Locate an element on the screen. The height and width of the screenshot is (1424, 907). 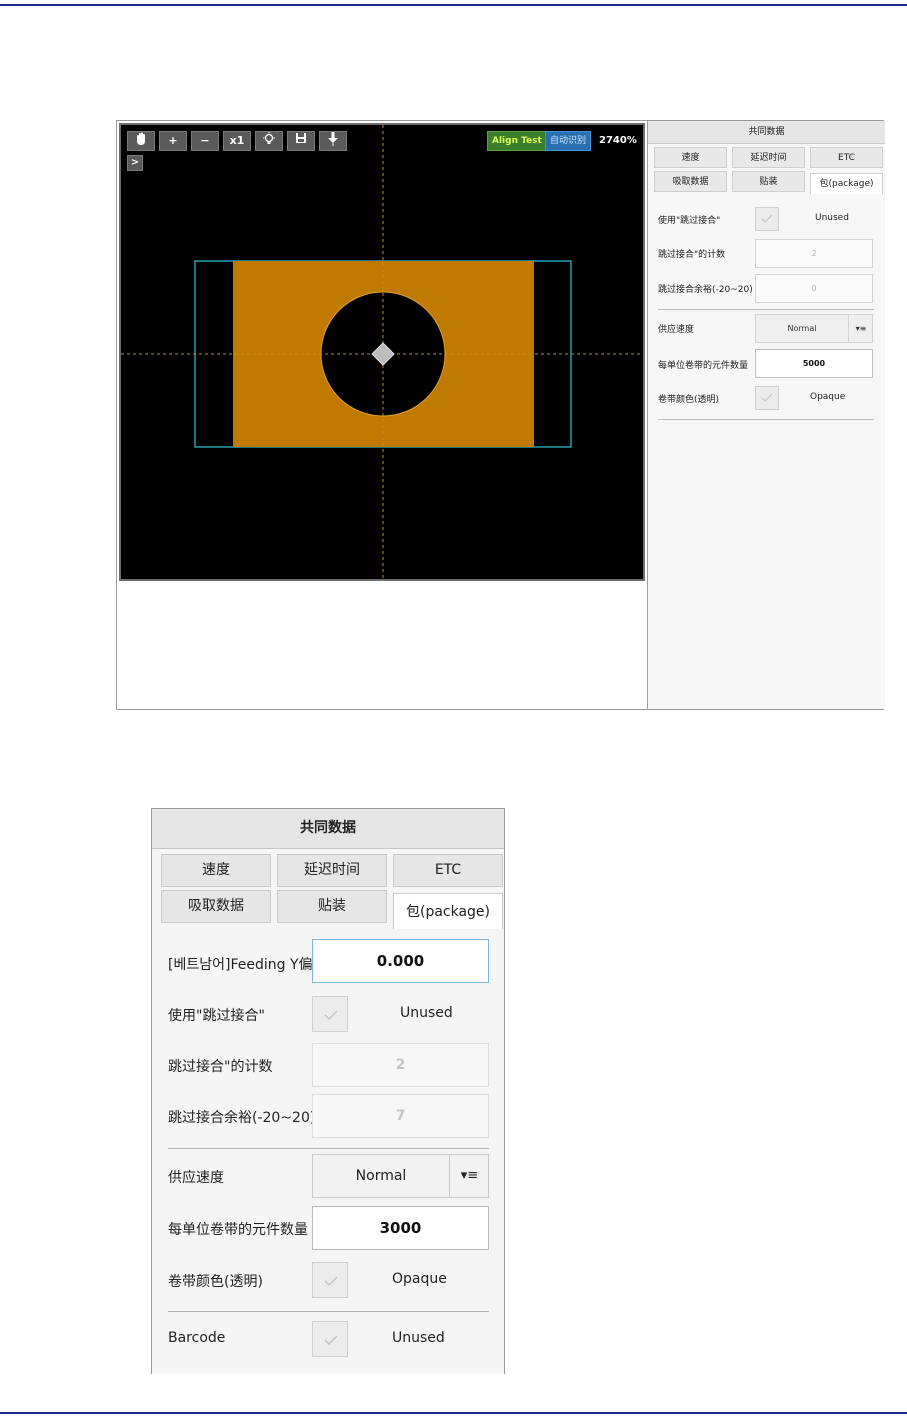
floppy-icon is located at coordinates (301, 138).